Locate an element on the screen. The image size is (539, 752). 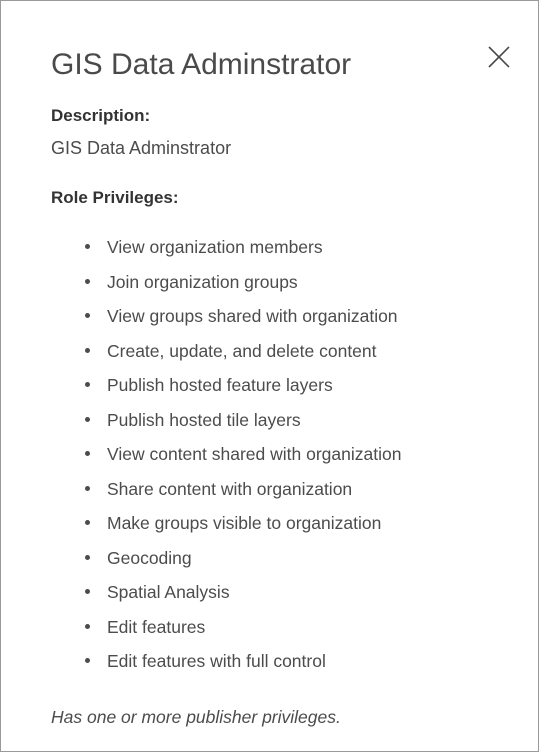
close-button is located at coordinates (498, 58).